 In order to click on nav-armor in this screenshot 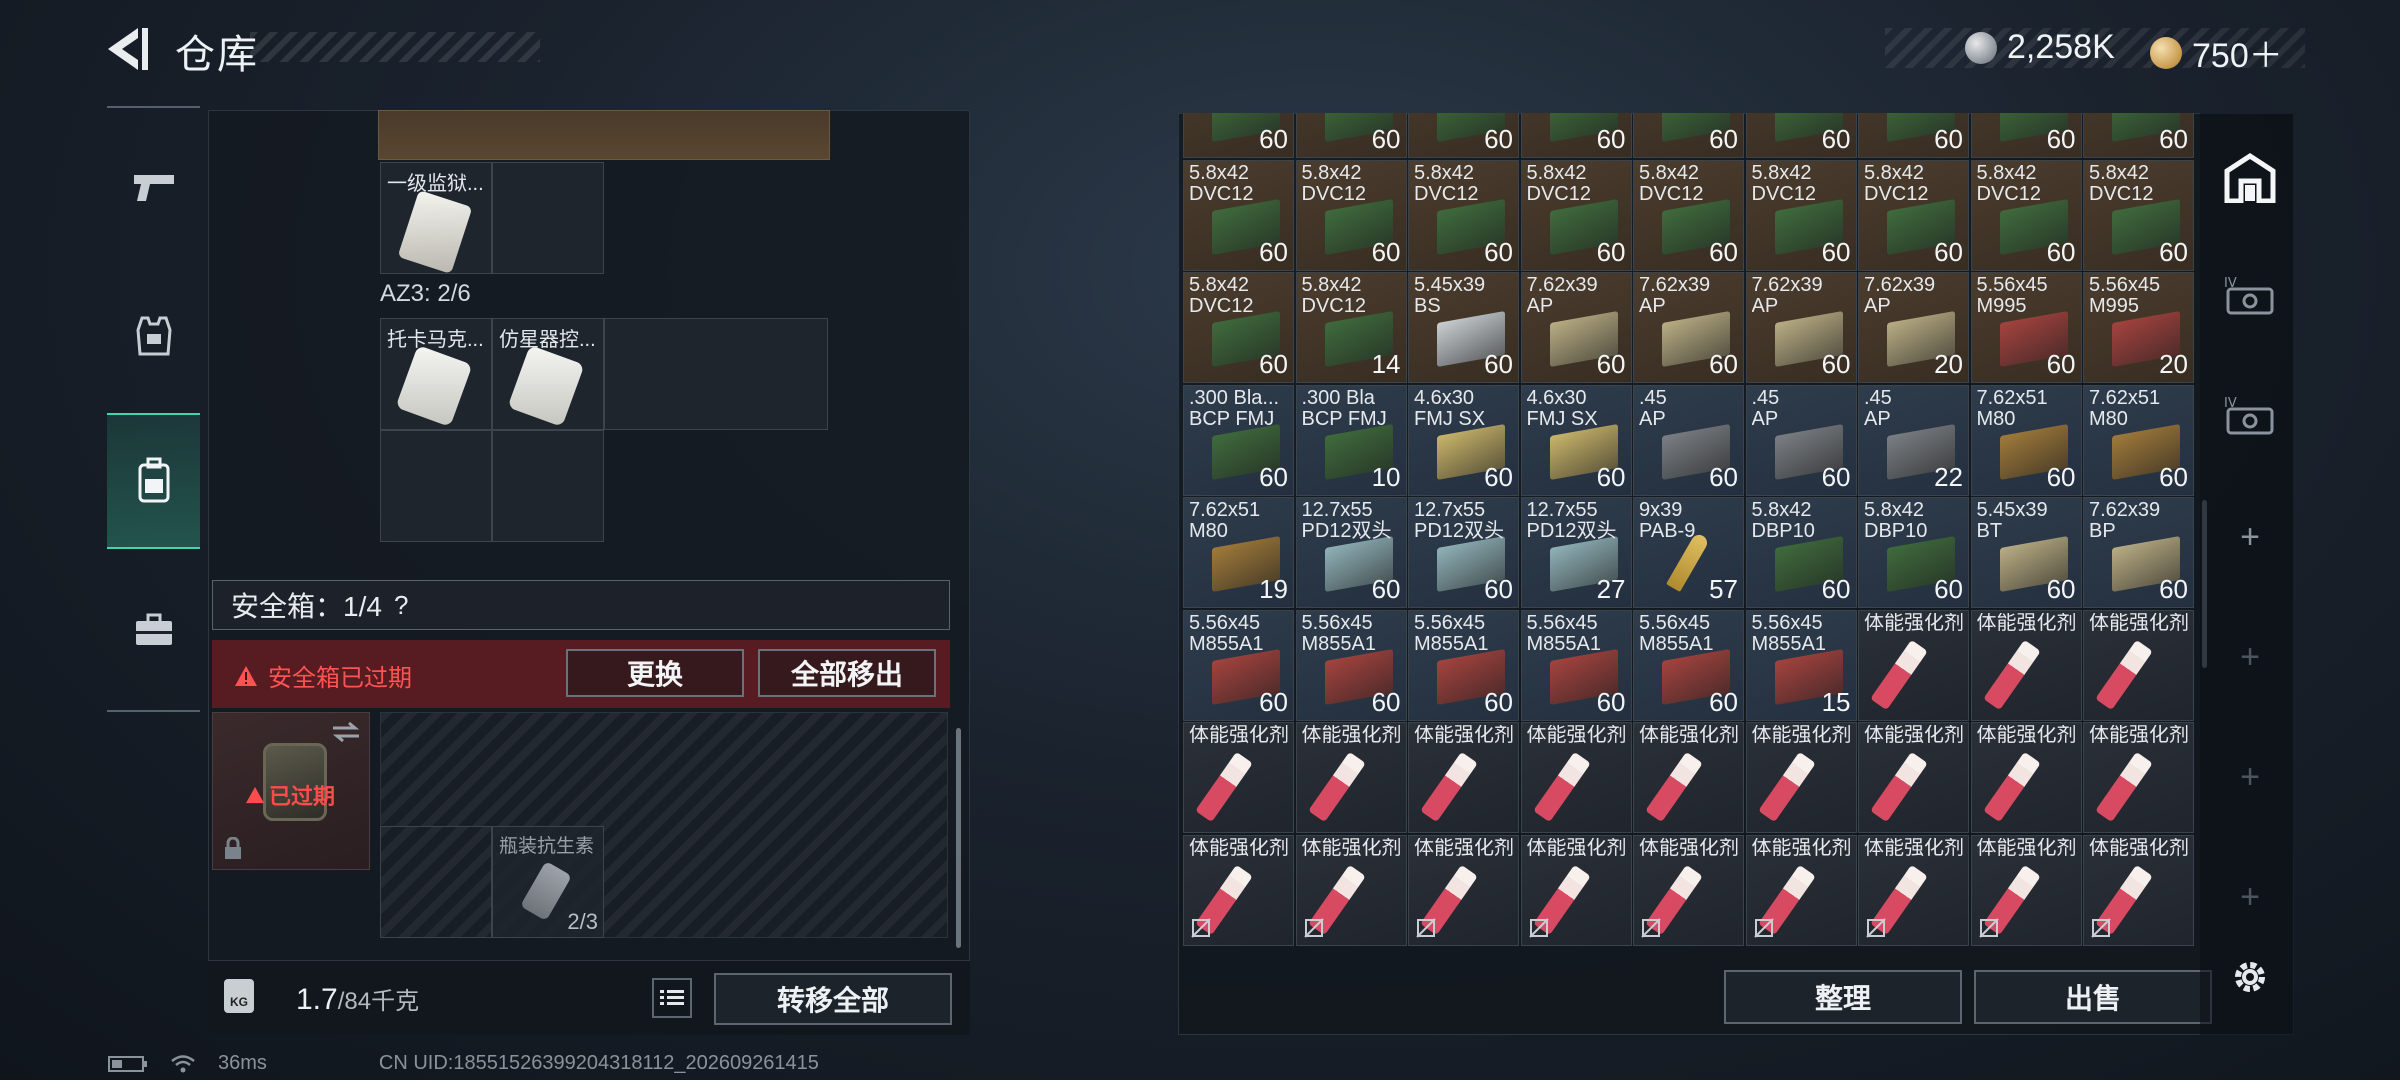, I will do `click(153, 336)`.